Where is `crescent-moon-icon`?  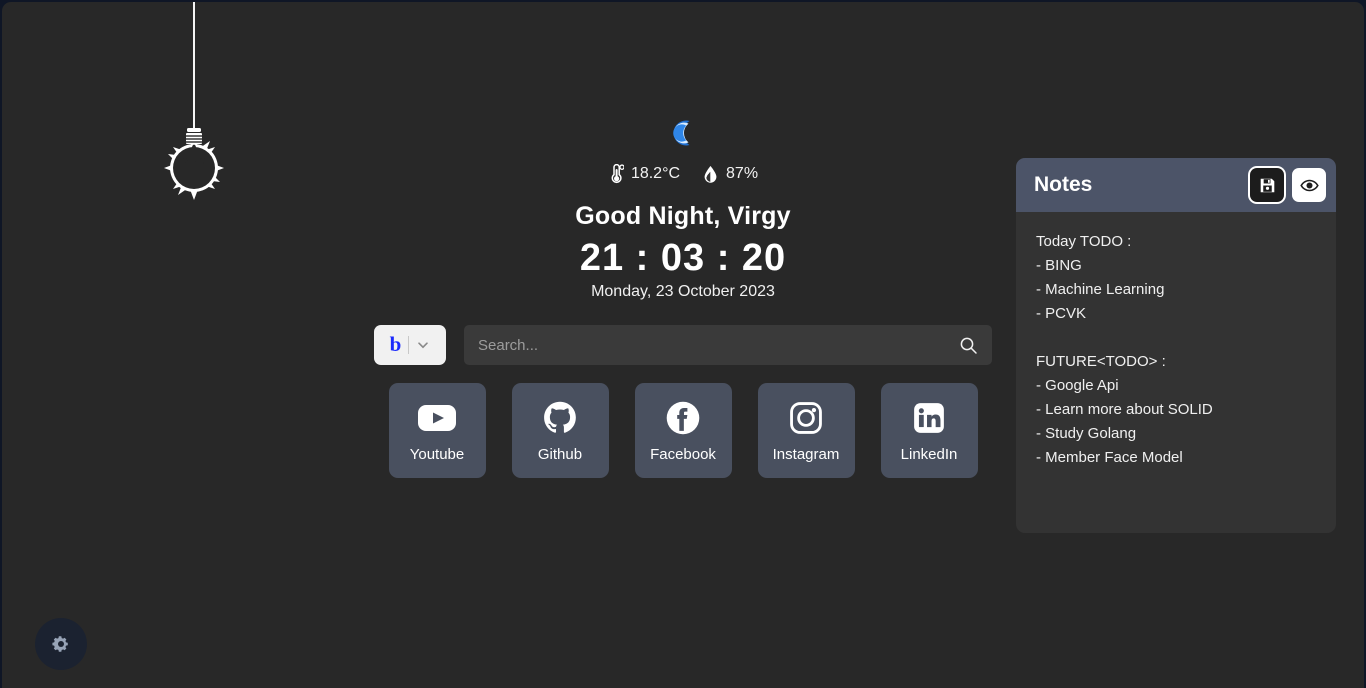 crescent-moon-icon is located at coordinates (681, 133).